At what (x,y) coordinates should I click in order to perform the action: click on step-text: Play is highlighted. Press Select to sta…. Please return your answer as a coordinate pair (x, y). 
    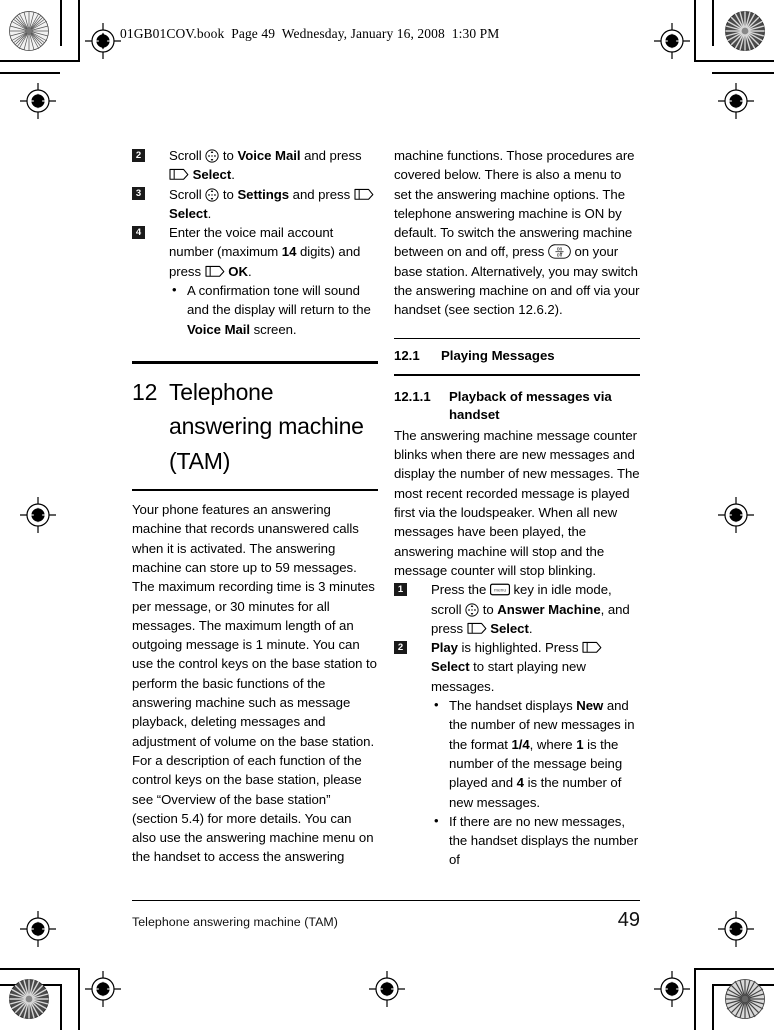
    Looking at the image, I should click on (516, 667).